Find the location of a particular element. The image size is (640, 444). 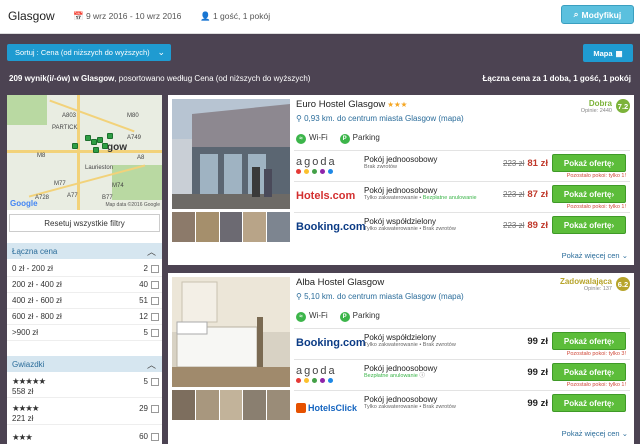

hotel-name-text: Euro Hostel Glasgow is located at coordinates (341, 104).